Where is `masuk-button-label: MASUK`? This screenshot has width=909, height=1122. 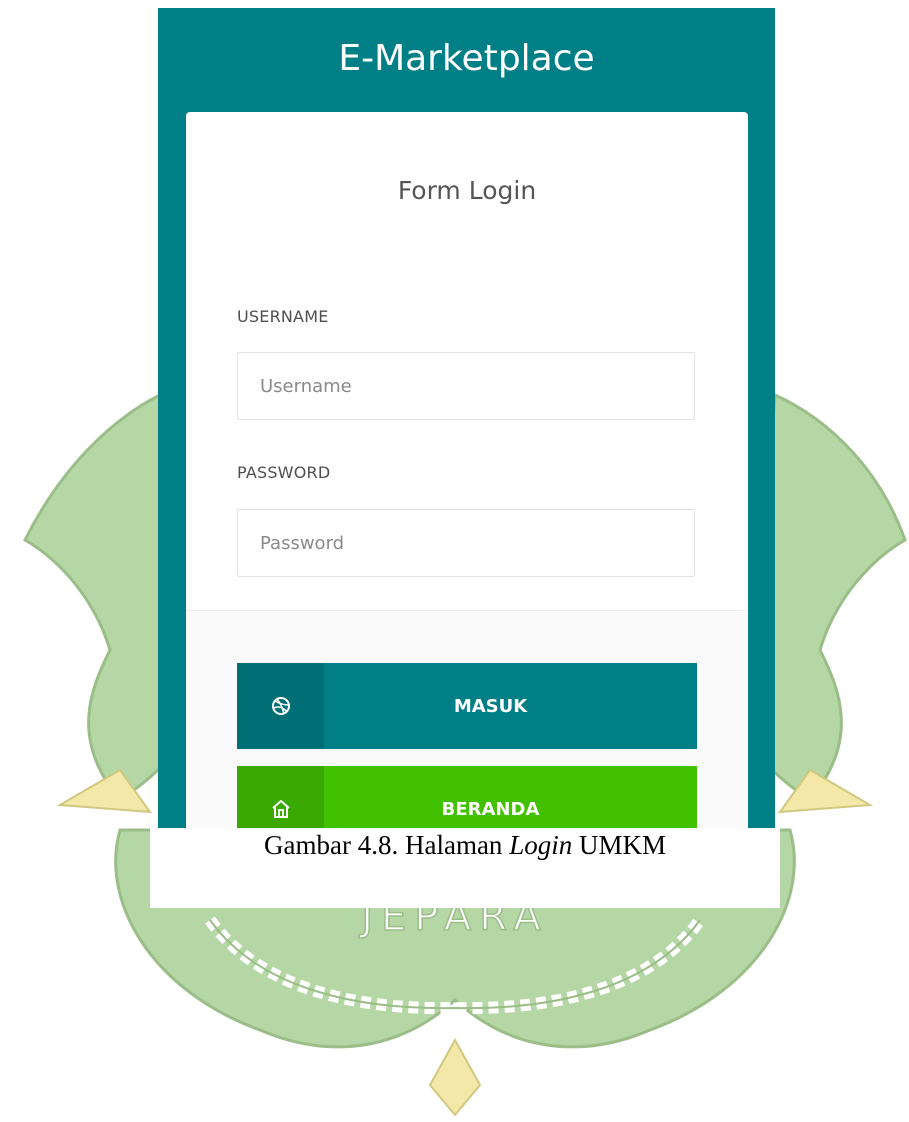
masuk-button-label: MASUK is located at coordinates (490, 706).